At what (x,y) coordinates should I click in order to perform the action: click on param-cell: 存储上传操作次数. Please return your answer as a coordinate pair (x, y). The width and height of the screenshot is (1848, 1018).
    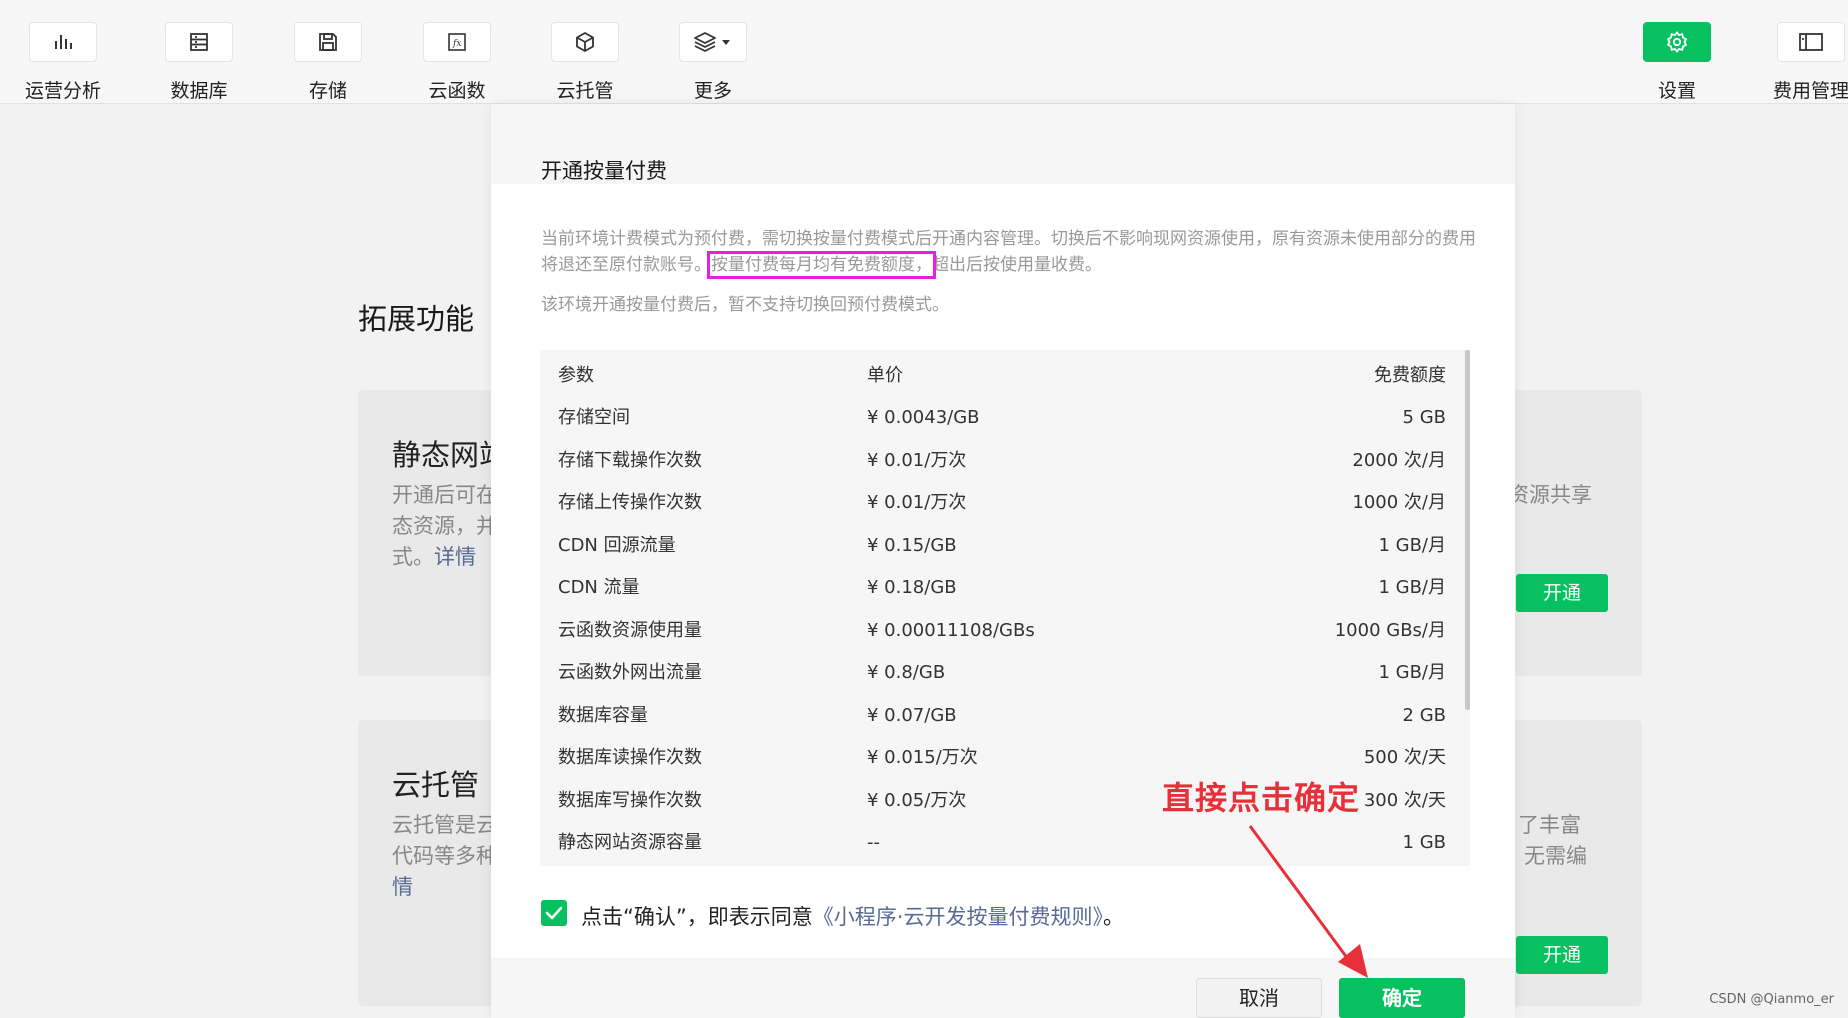
    Looking at the image, I should click on (630, 502).